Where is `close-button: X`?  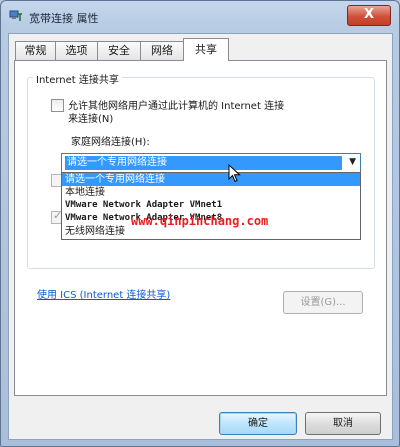 close-button: X is located at coordinates (369, 15).